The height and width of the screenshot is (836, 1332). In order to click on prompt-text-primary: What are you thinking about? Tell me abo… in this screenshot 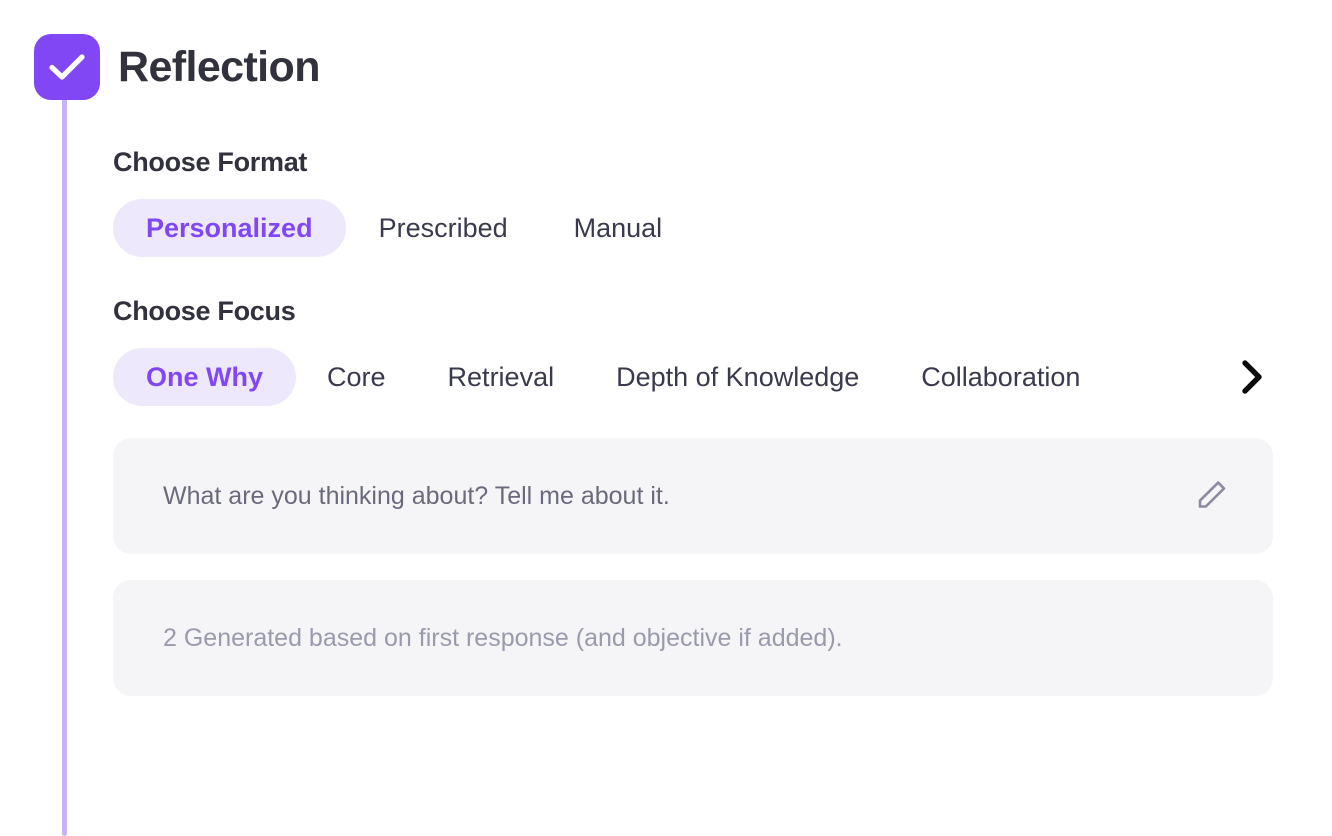, I will do `click(416, 495)`.